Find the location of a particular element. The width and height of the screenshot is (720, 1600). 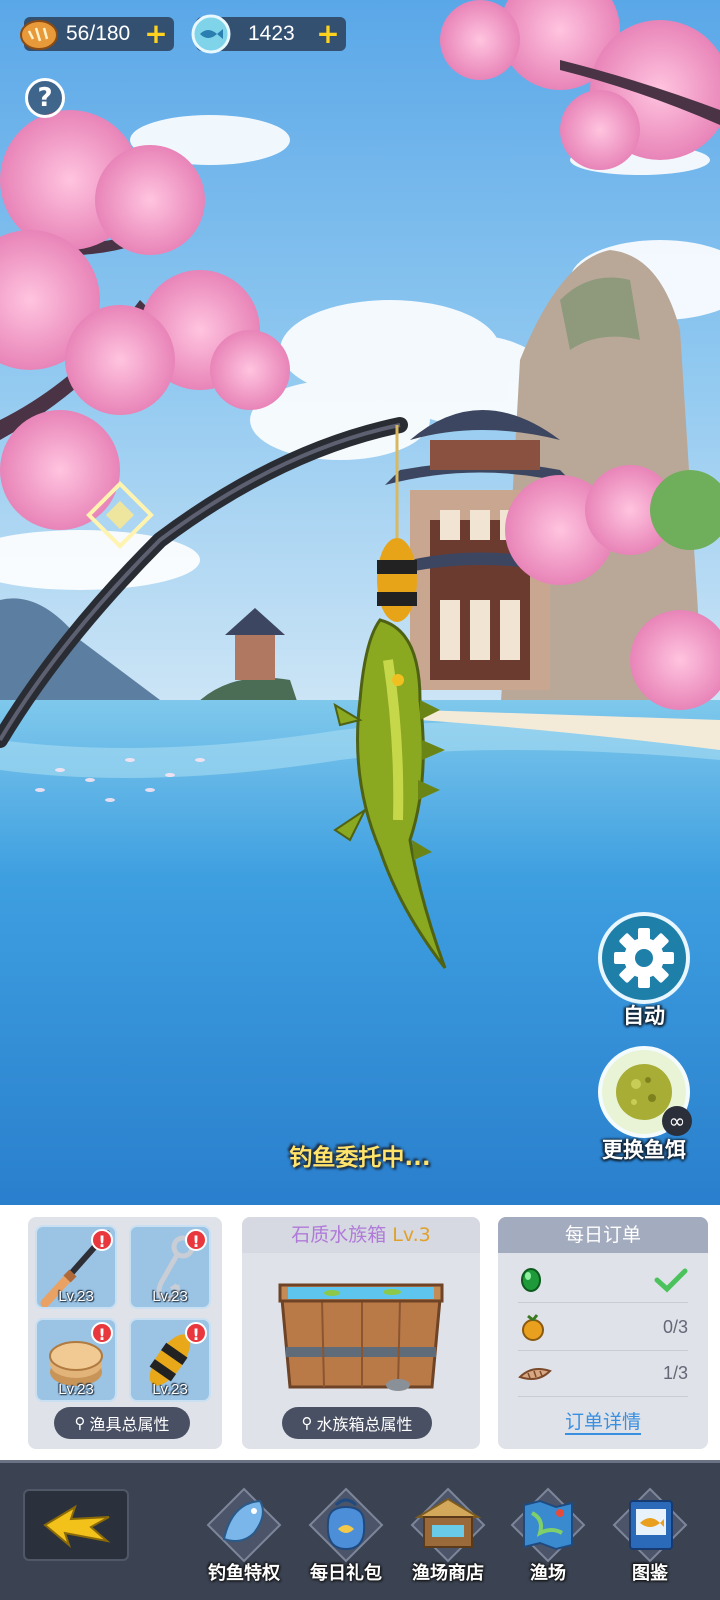

encyclopedia-book-icon is located at coordinates (650, 1525).